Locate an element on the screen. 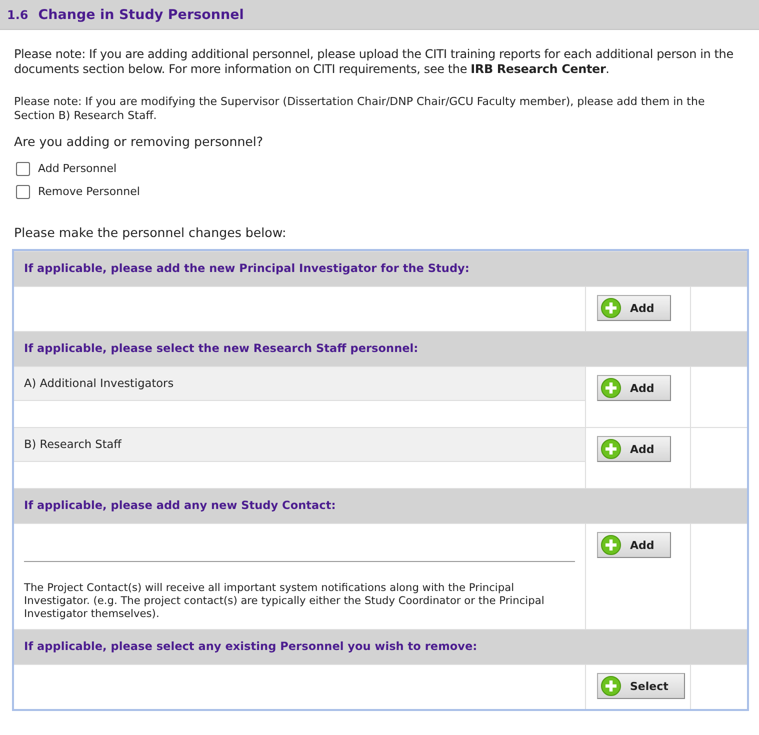 This screenshot has height=735, width=759. checkbox-label: Add Personnel is located at coordinates (77, 168).